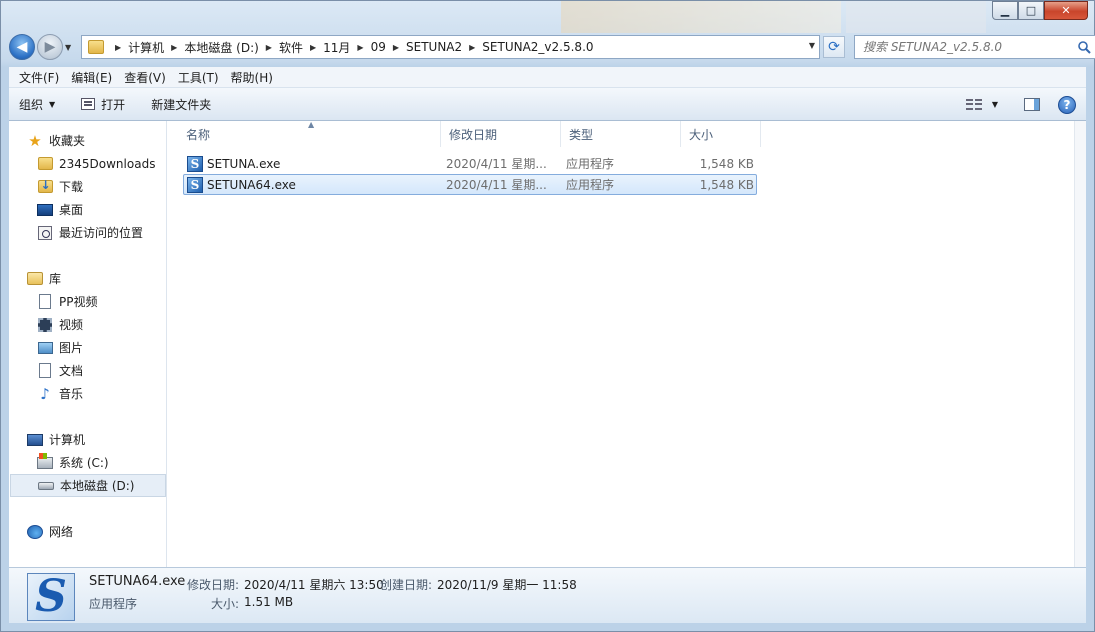 This screenshot has height=632, width=1095. Describe the element at coordinates (269, 602) in the screenshot. I see `details-size-value: 1.51 MB` at that location.